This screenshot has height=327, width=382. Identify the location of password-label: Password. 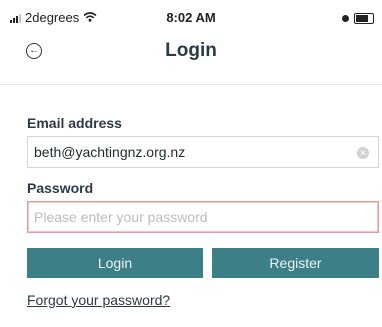
(60, 188).